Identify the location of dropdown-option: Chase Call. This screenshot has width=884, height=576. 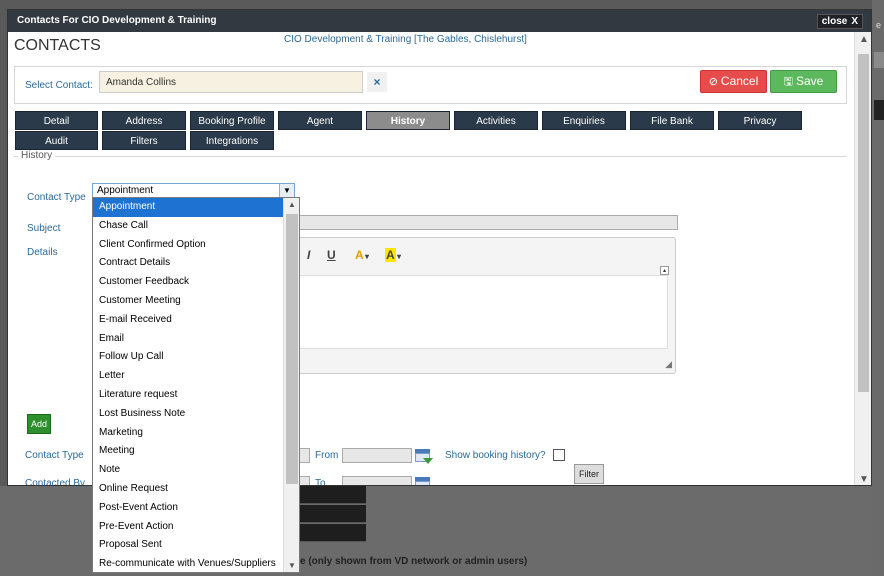
(188, 226).